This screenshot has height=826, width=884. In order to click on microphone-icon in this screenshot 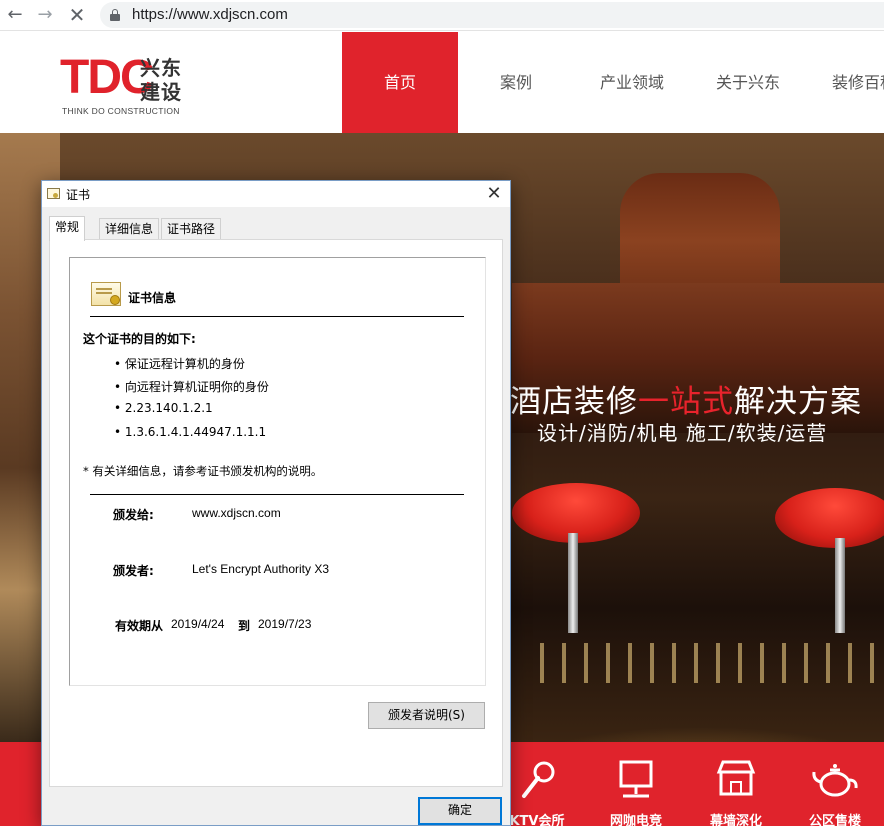, I will do `click(538, 779)`.